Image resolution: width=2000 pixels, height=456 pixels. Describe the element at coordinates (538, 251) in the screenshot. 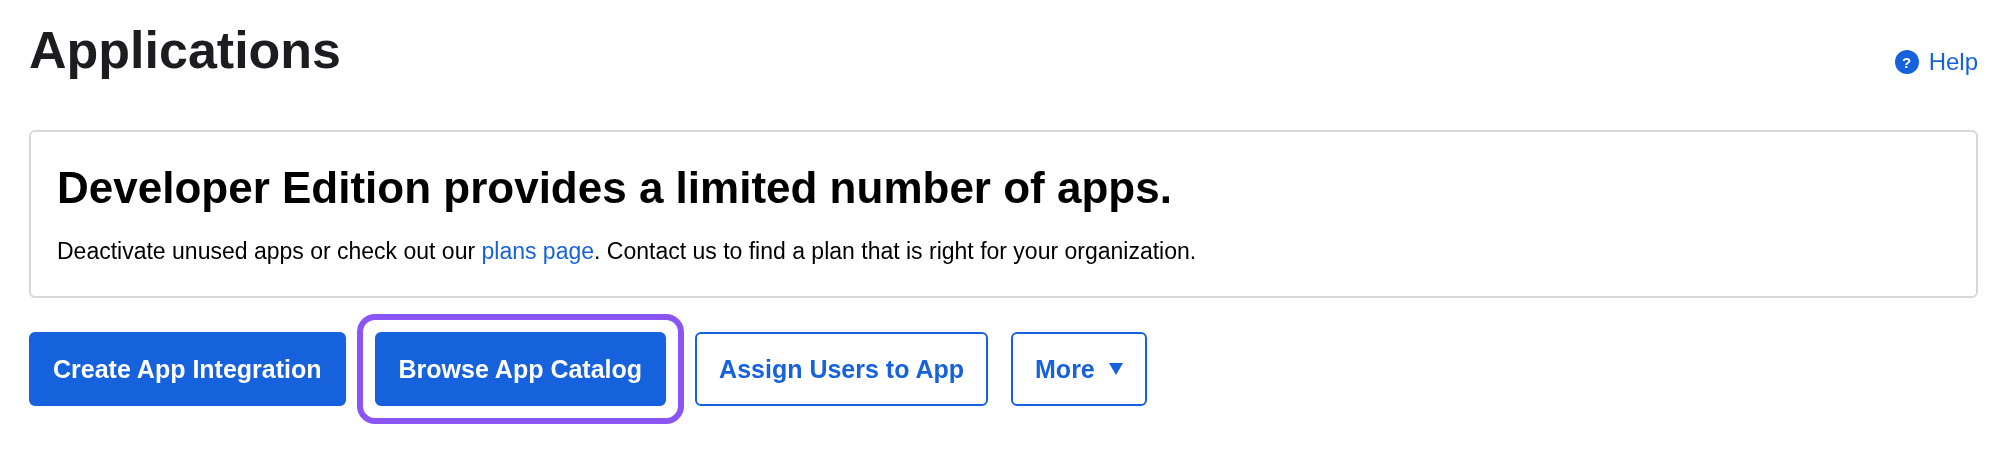

I see `plans-link: plans page` at that location.